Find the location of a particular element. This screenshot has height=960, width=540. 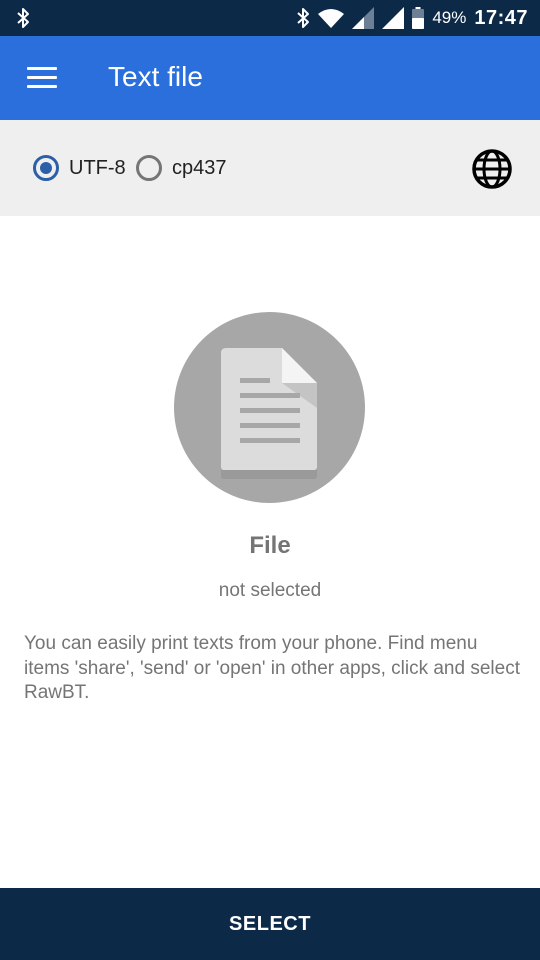

status-clock: 17:47 is located at coordinates (501, 17).